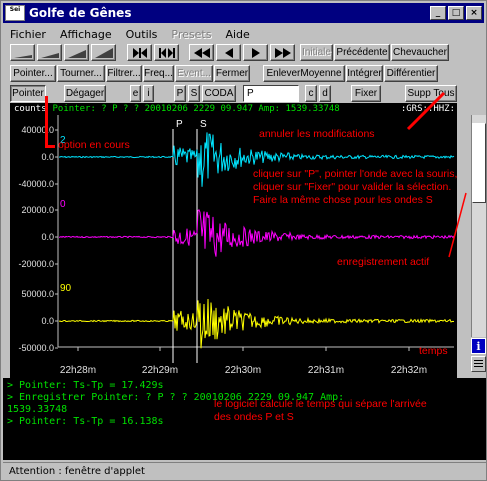 The image size is (487, 481). Describe the element at coordinates (232, 73) in the screenshot. I see `fermer-button: Fermer` at that location.